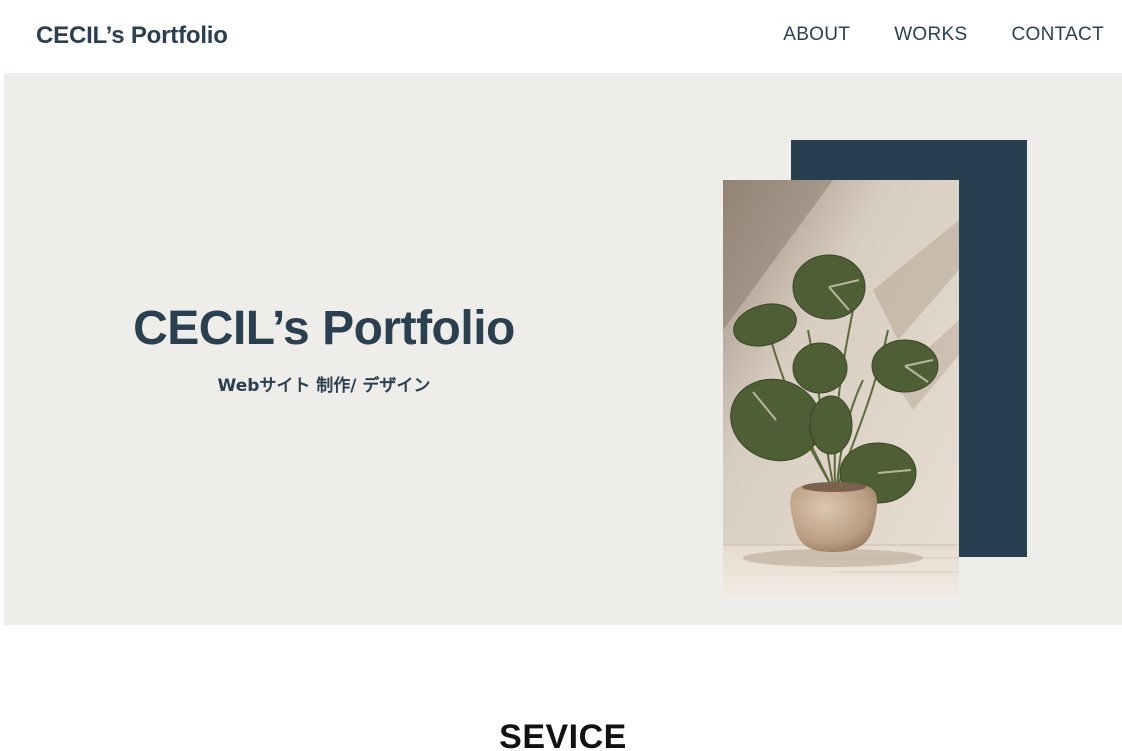 This screenshot has height=751, width=1122. What do you see at coordinates (324, 328) in the screenshot?
I see `hero-title: CECIL’s Portfolio` at bounding box center [324, 328].